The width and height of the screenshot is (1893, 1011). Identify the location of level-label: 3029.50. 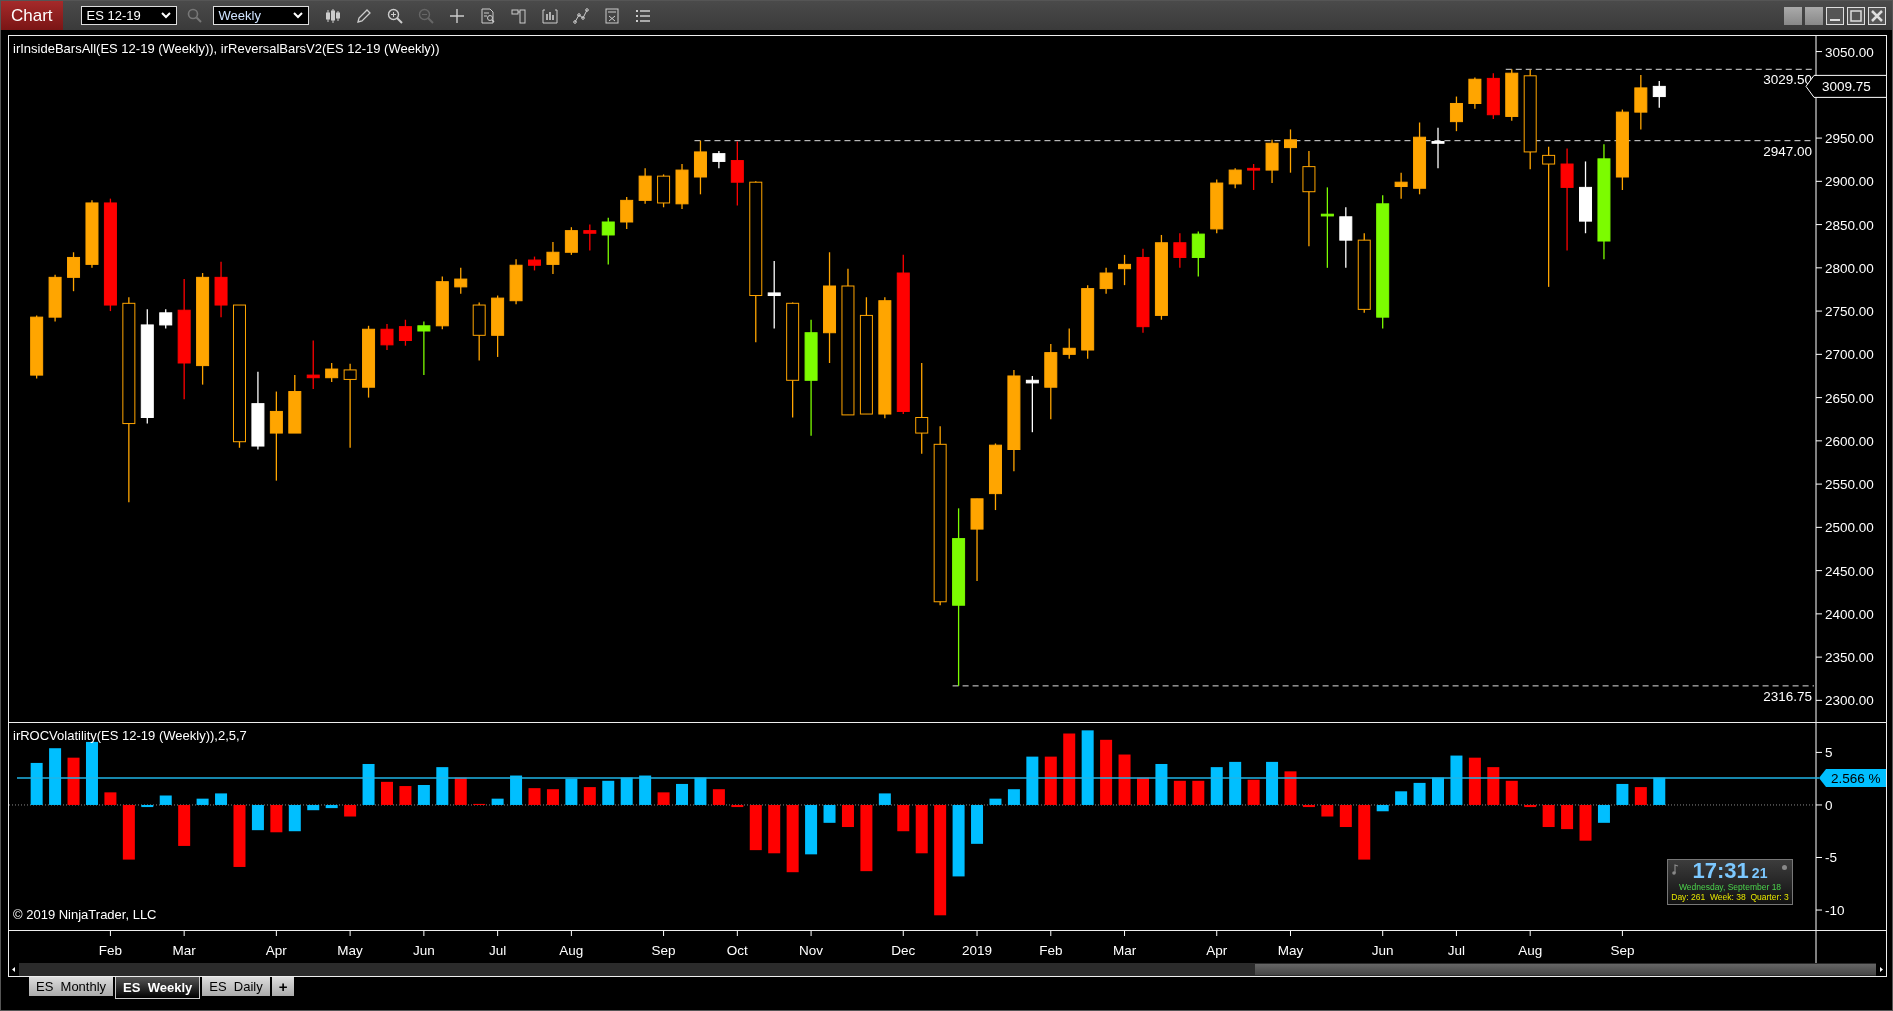
(1787, 80).